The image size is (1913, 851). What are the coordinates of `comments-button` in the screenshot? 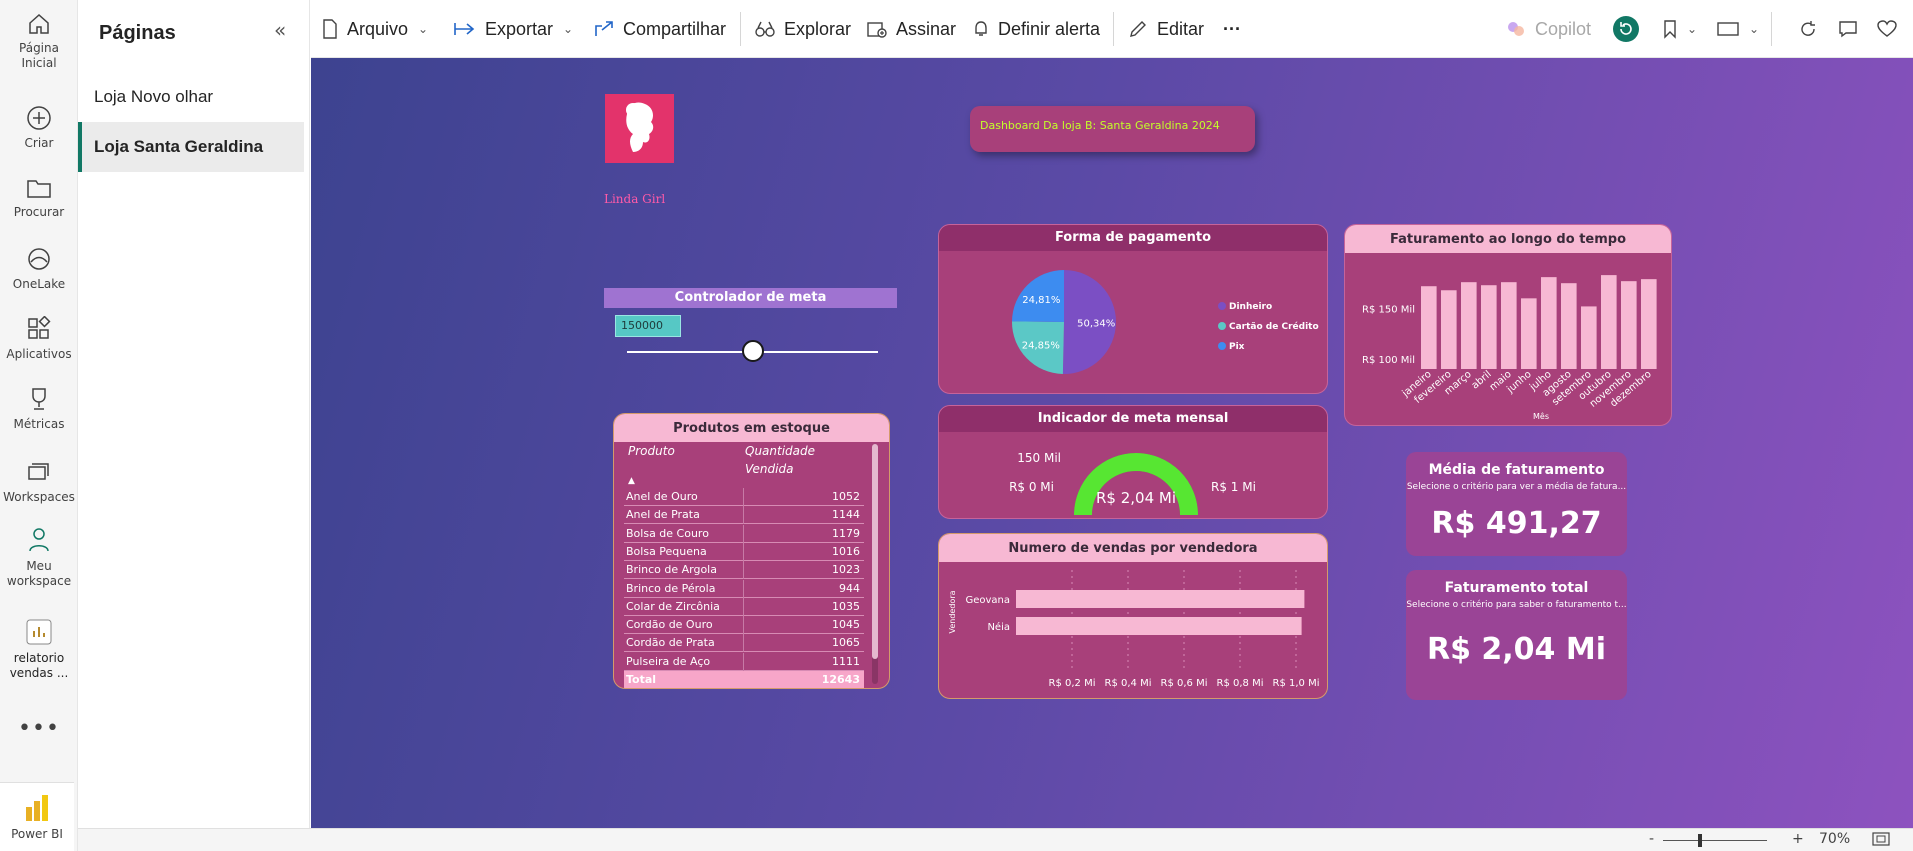 It's located at (1848, 29).